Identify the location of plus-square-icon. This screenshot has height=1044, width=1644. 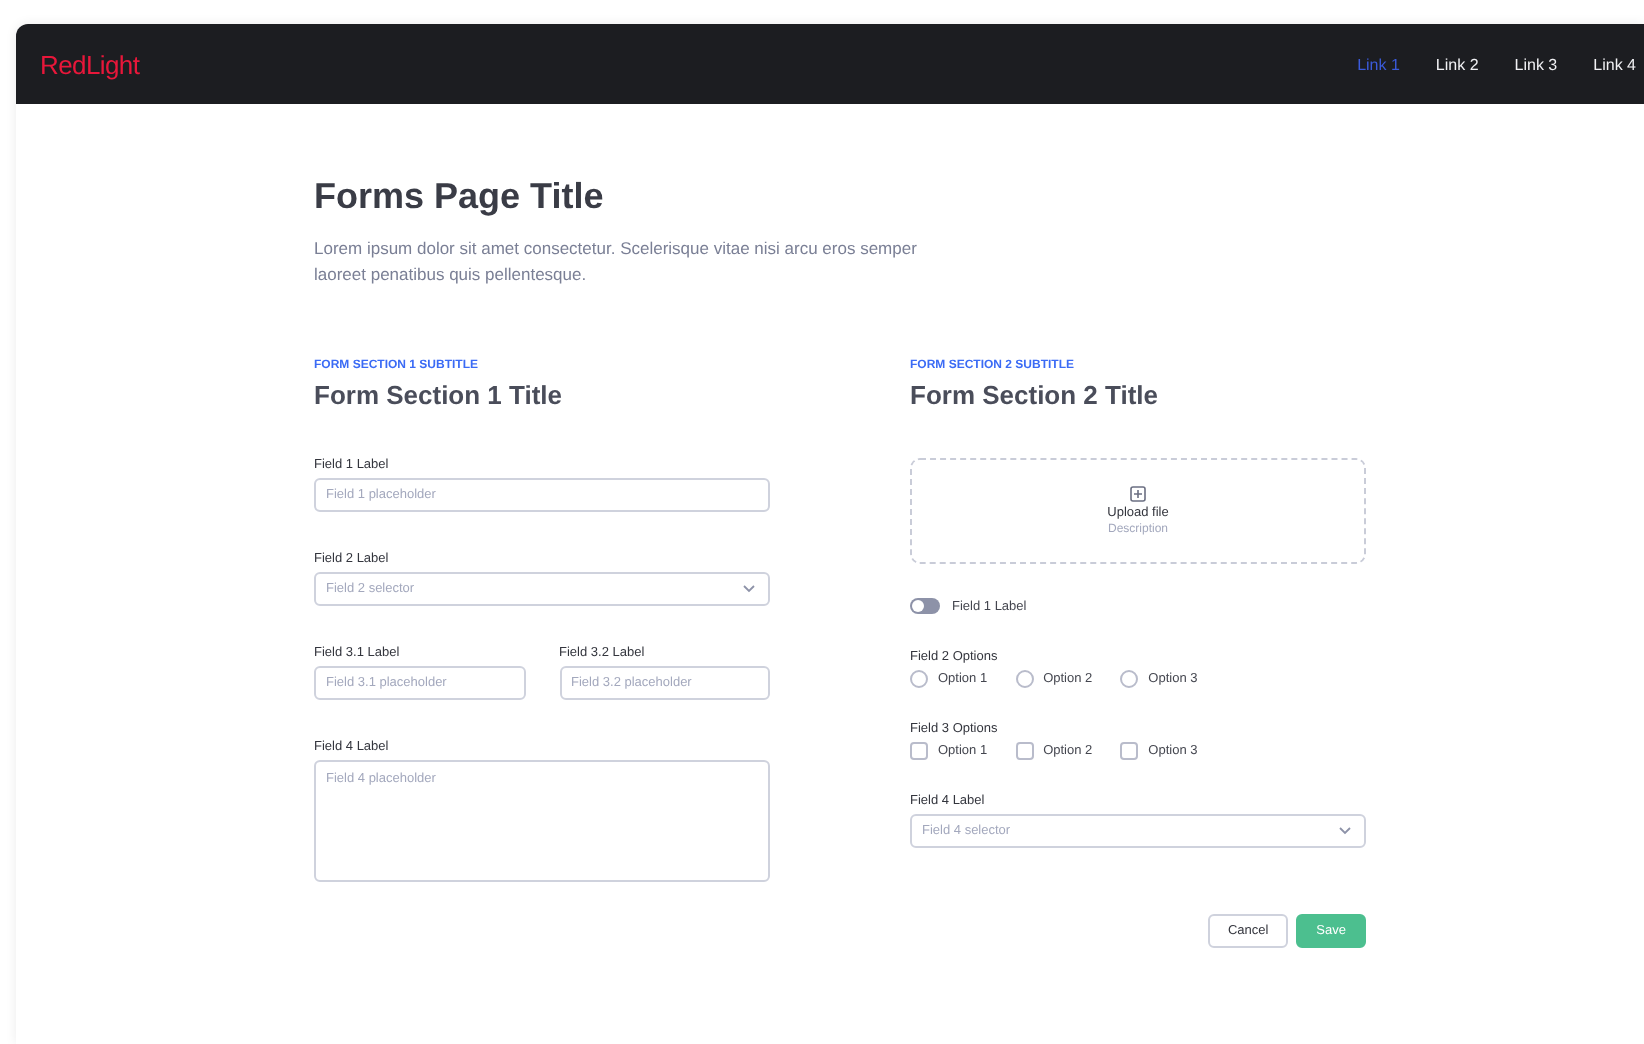
(1138, 494).